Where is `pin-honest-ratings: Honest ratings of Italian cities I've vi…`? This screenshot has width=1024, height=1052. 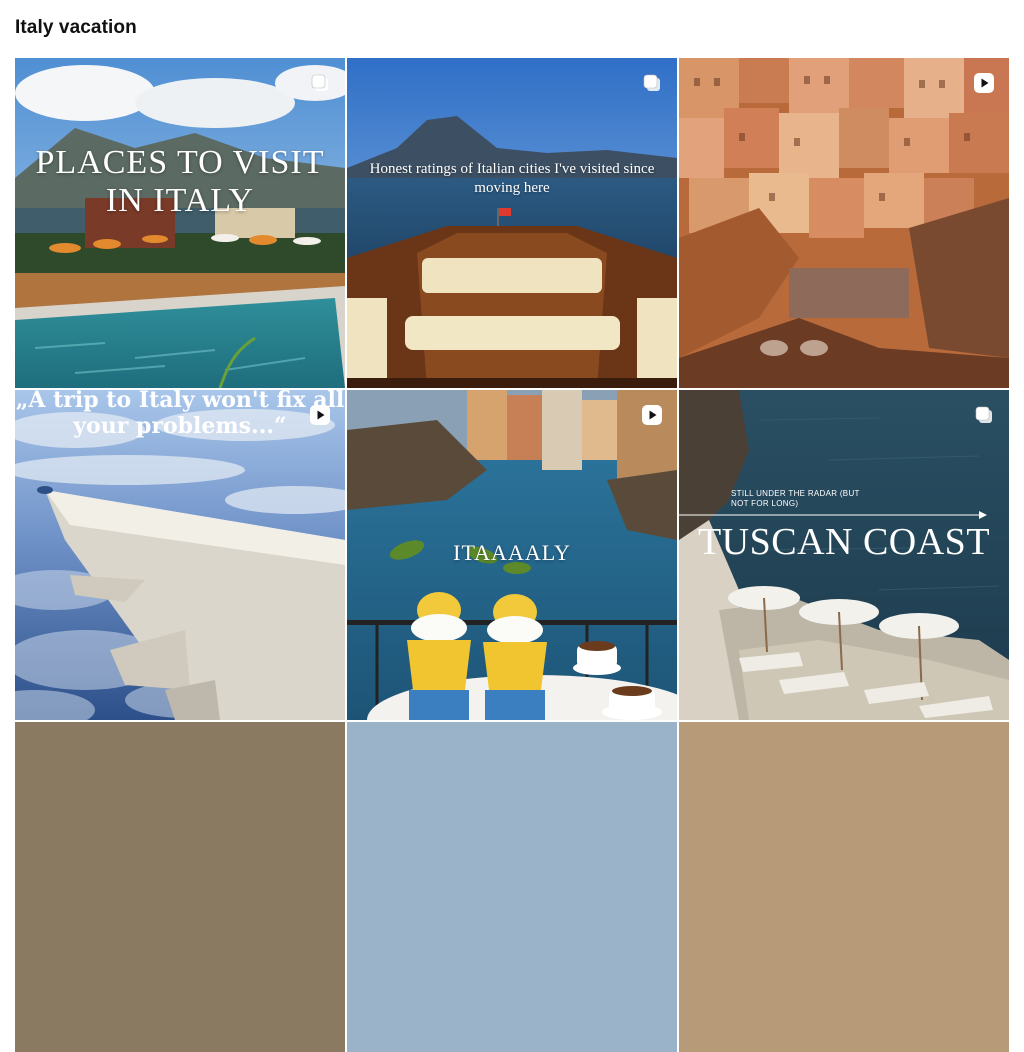
pin-honest-ratings: Honest ratings of Italian cities I've vi… is located at coordinates (512, 223).